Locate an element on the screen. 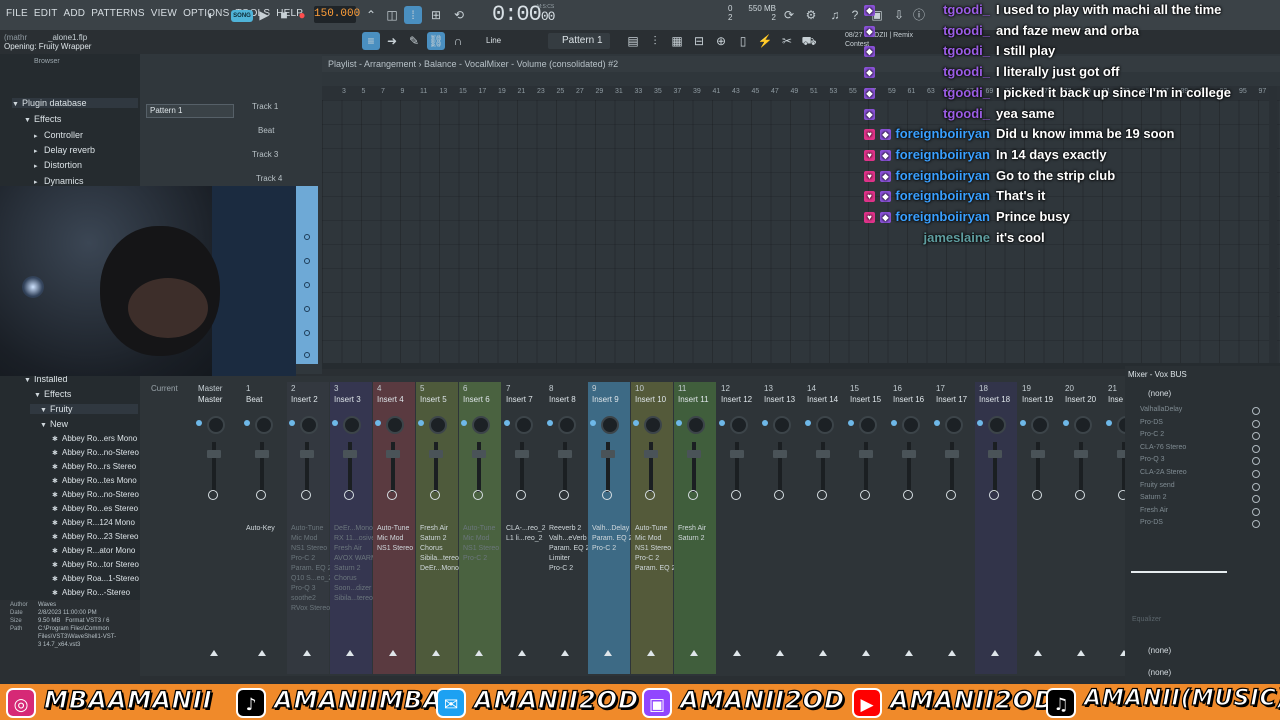 The width and height of the screenshot is (1280, 720). snap-selector: Line is located at coordinates (493, 40).